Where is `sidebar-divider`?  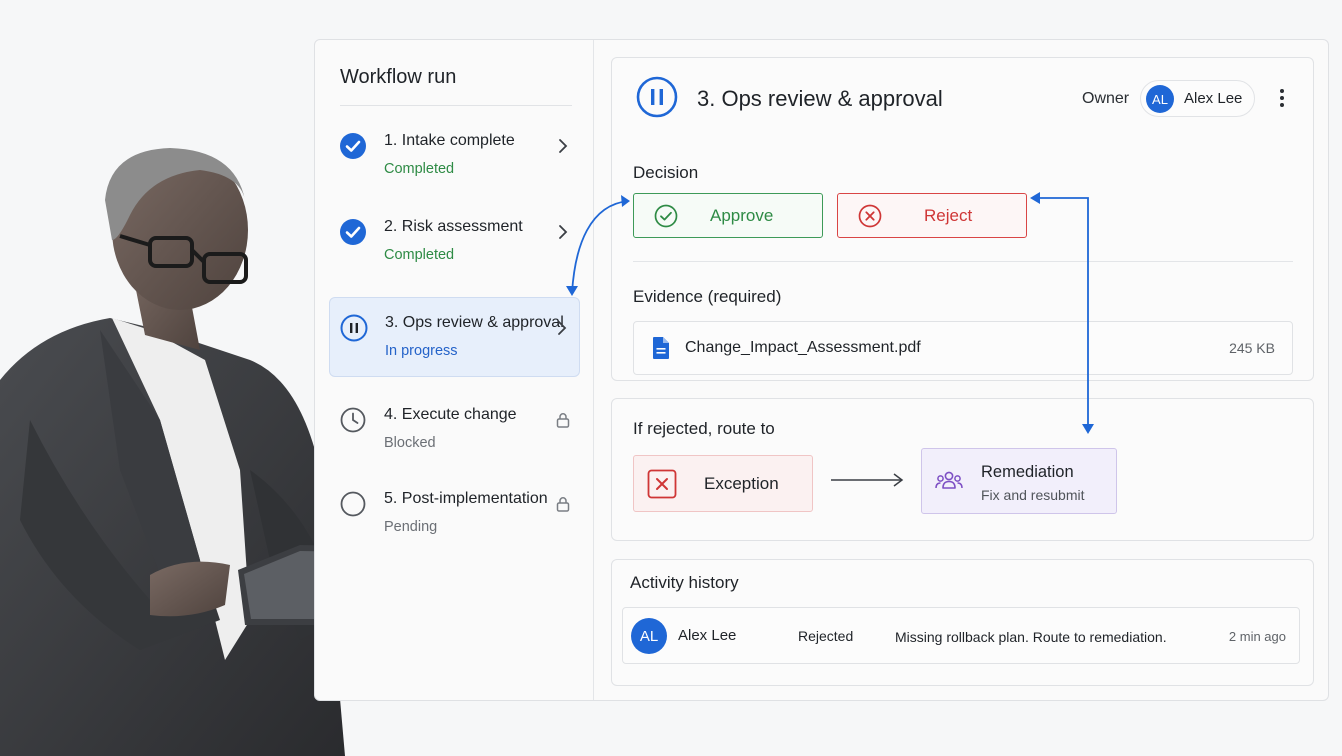
sidebar-divider is located at coordinates (456, 105).